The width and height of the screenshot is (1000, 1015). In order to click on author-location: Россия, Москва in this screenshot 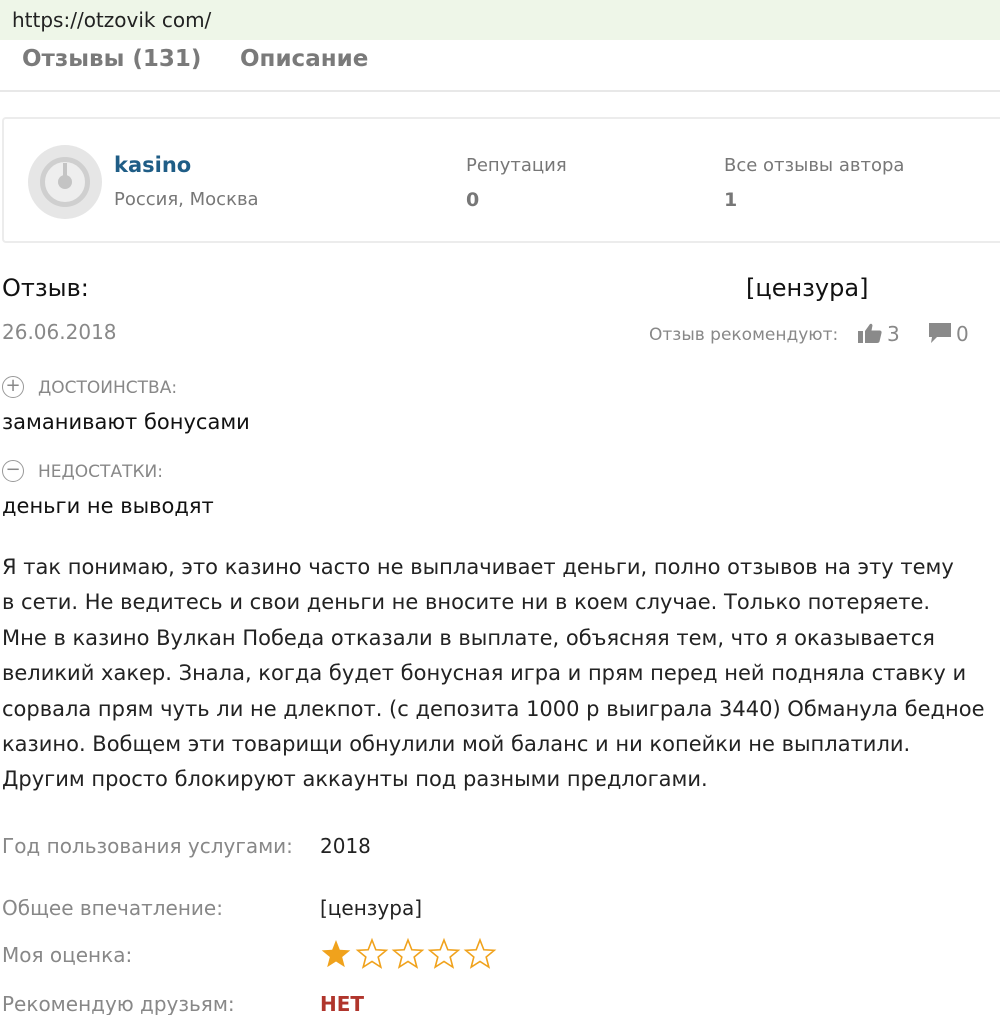, I will do `click(186, 199)`.